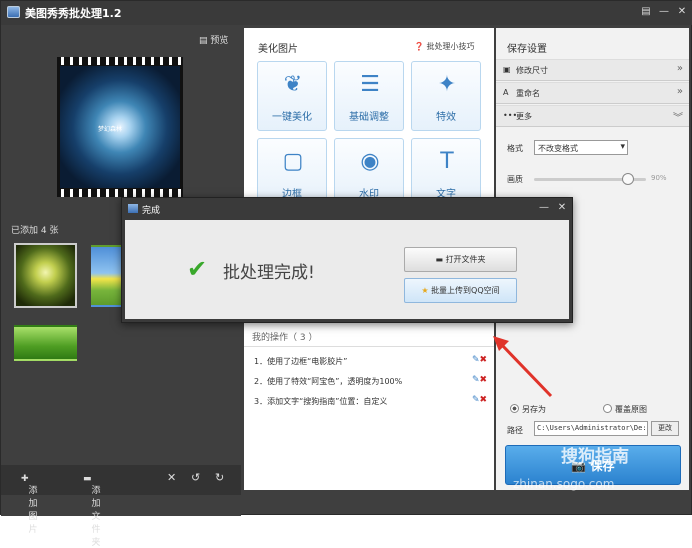 This screenshot has height=548, width=692. I want to click on annotation-arrow, so click(523, 367).